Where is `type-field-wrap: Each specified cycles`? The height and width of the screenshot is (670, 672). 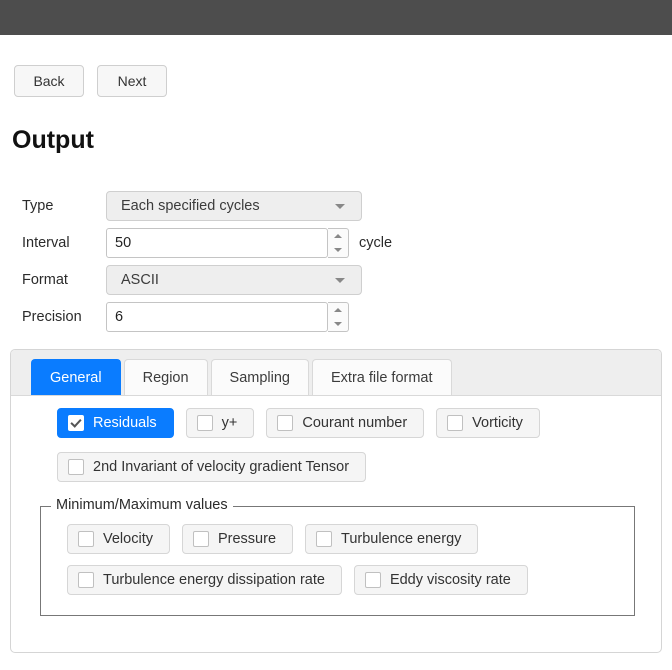 type-field-wrap: Each specified cycles is located at coordinates (234, 205).